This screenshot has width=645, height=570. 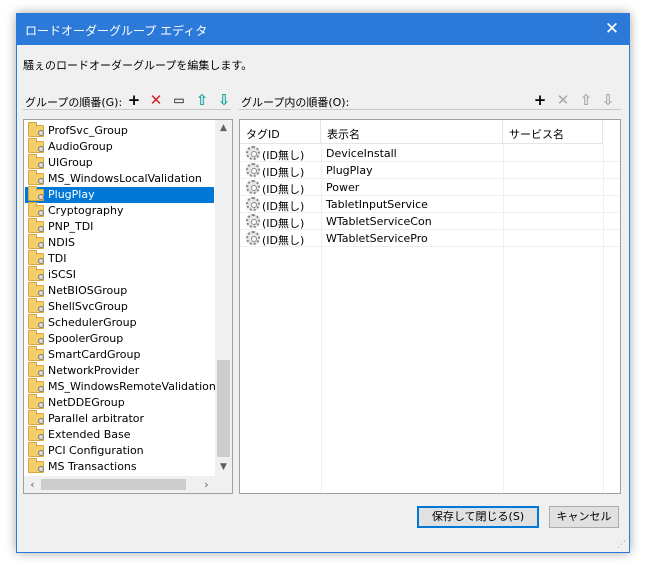 I want to click on display-name-cell: PlugPlay, so click(x=349, y=170).